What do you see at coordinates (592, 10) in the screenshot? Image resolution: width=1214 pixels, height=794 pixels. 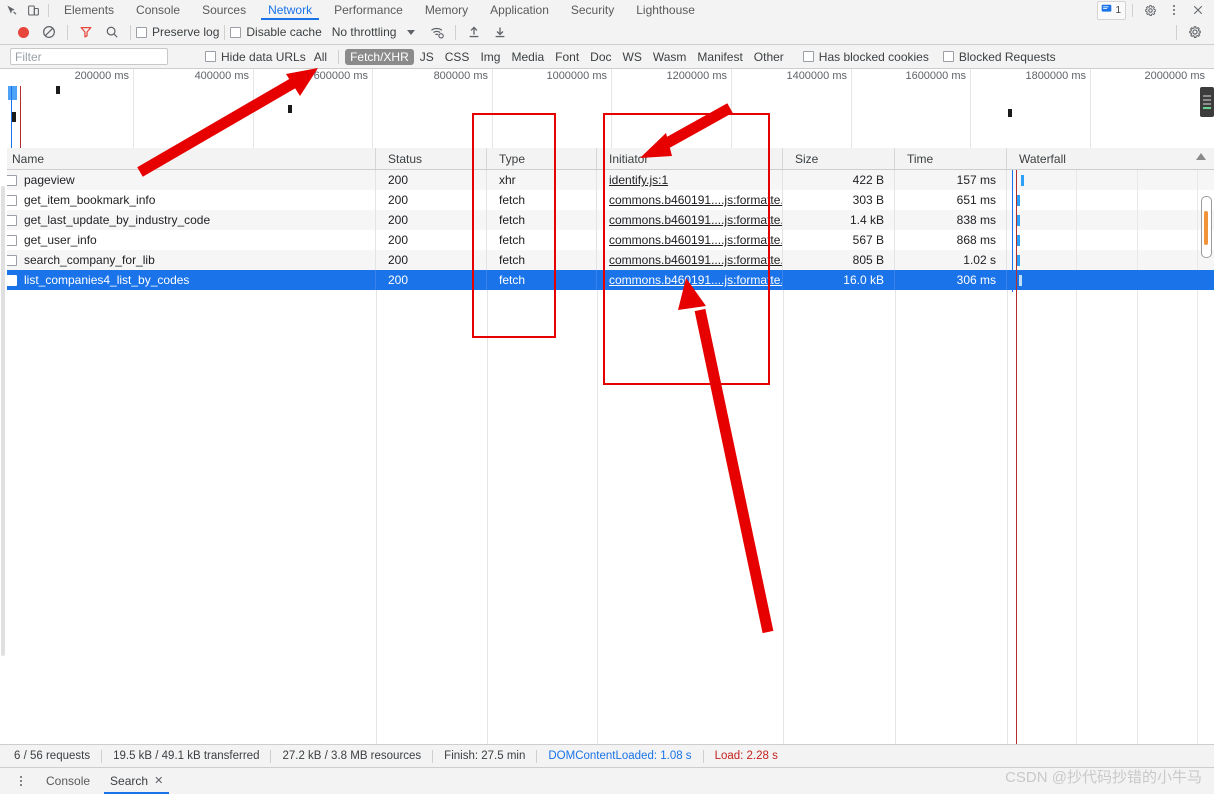 I see `tab-security: Security` at bounding box center [592, 10].